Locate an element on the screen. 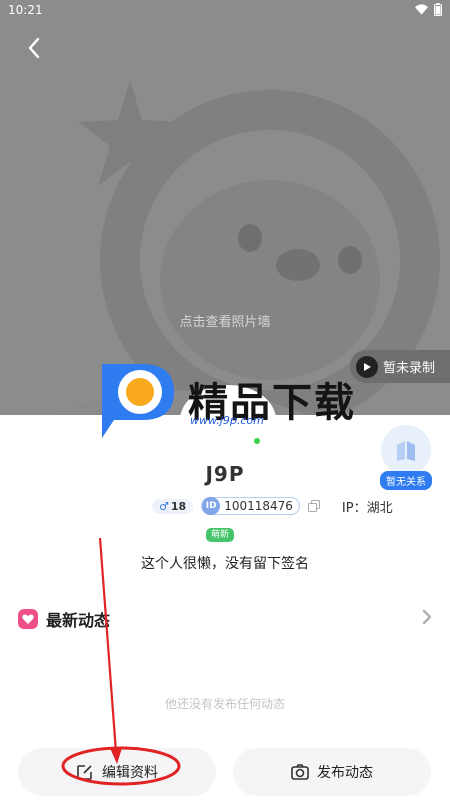 The width and height of the screenshot is (450, 800). age-value: 18 is located at coordinates (178, 506).